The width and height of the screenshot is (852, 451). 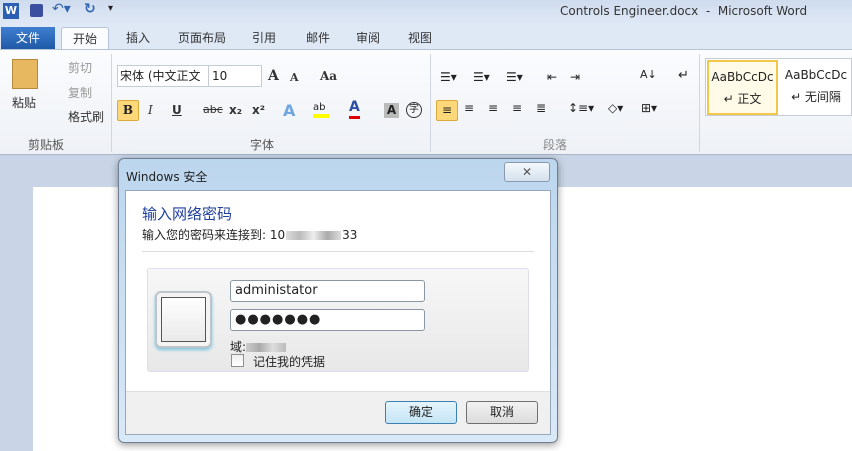 What do you see at coordinates (273, 76) in the screenshot?
I see `grow-font-button: A` at bounding box center [273, 76].